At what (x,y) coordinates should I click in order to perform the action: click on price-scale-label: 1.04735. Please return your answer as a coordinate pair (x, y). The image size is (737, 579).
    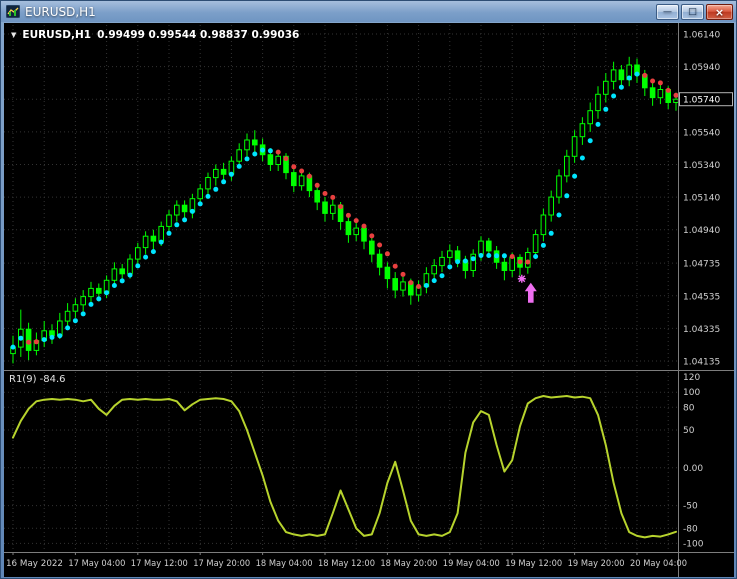
    Looking at the image, I should click on (701, 265).